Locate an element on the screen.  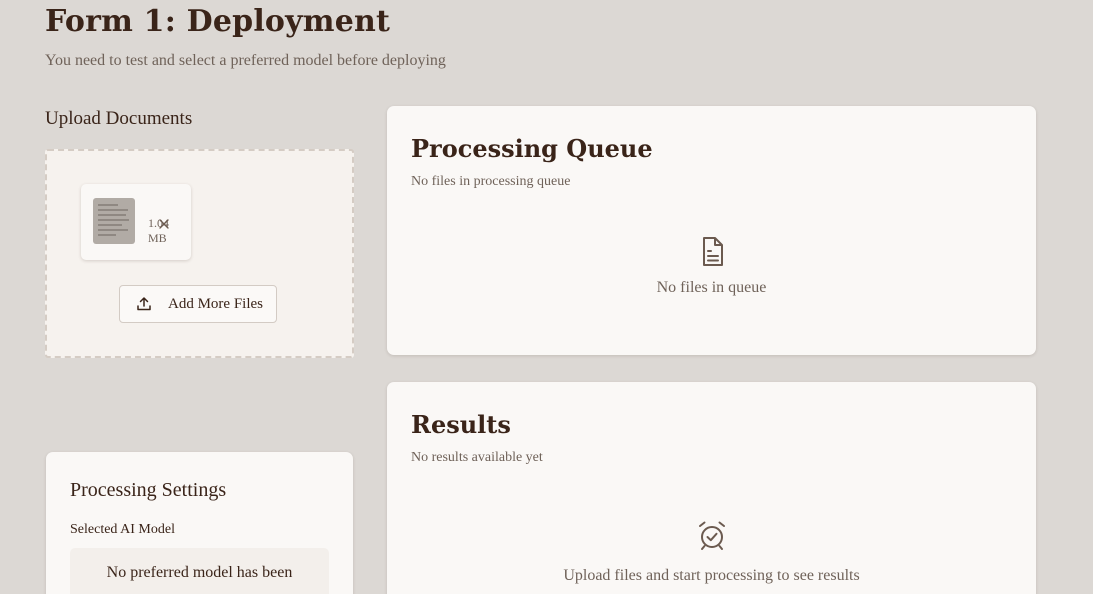
no-preferred-model-message: No preferred model has been is located at coordinates (199, 572).